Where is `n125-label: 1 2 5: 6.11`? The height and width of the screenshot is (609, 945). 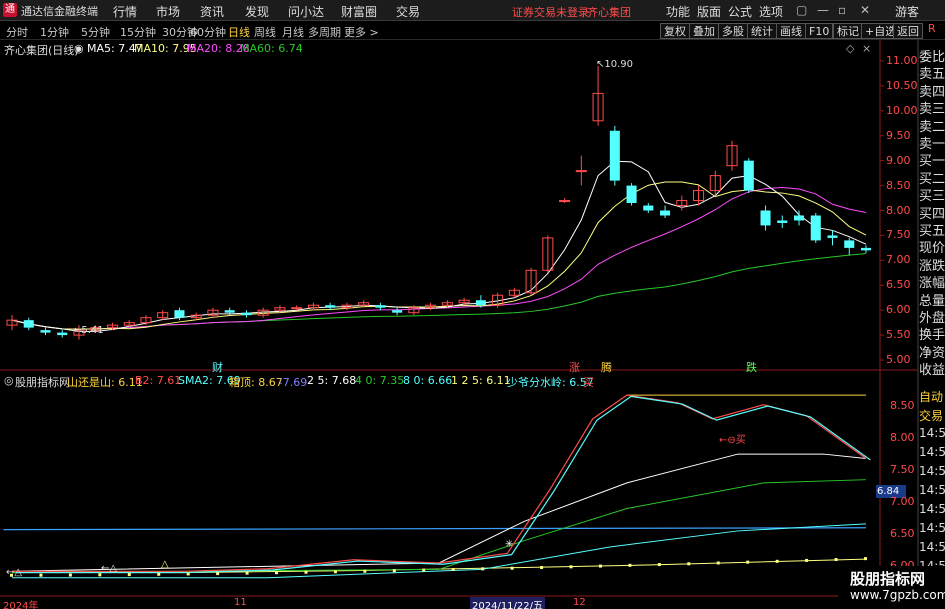 n125-label: 1 2 5: 6.11 is located at coordinates (481, 380).